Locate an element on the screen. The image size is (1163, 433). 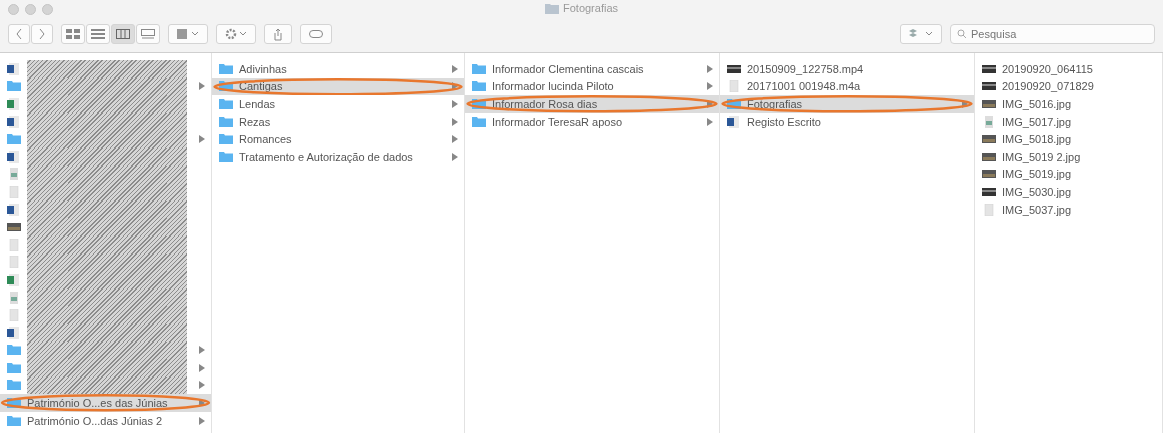
file-row: 20171001 001948.m4a is located at coordinates (847, 86).